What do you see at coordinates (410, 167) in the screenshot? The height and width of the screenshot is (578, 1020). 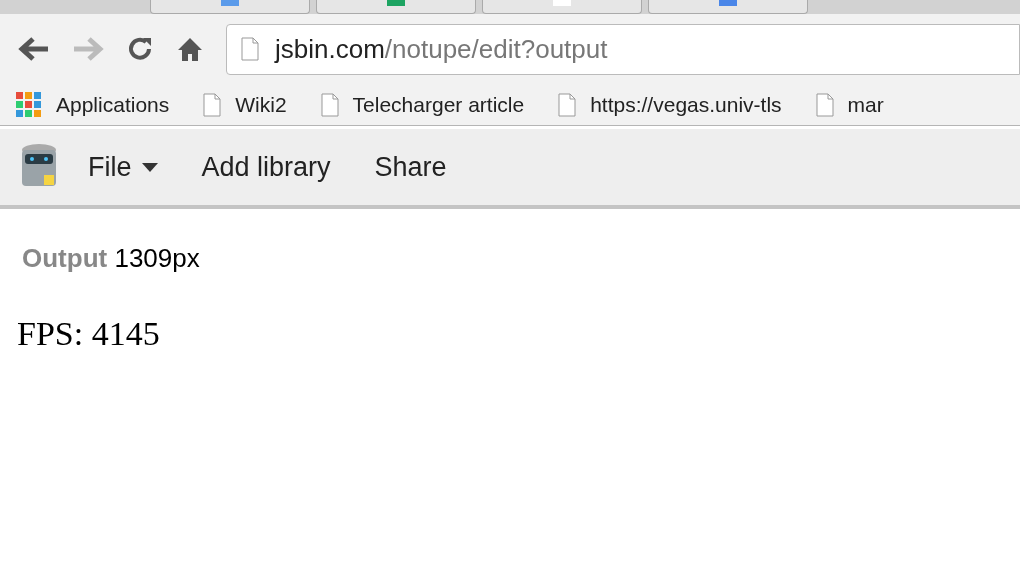 I see `menu-item: Share` at bounding box center [410, 167].